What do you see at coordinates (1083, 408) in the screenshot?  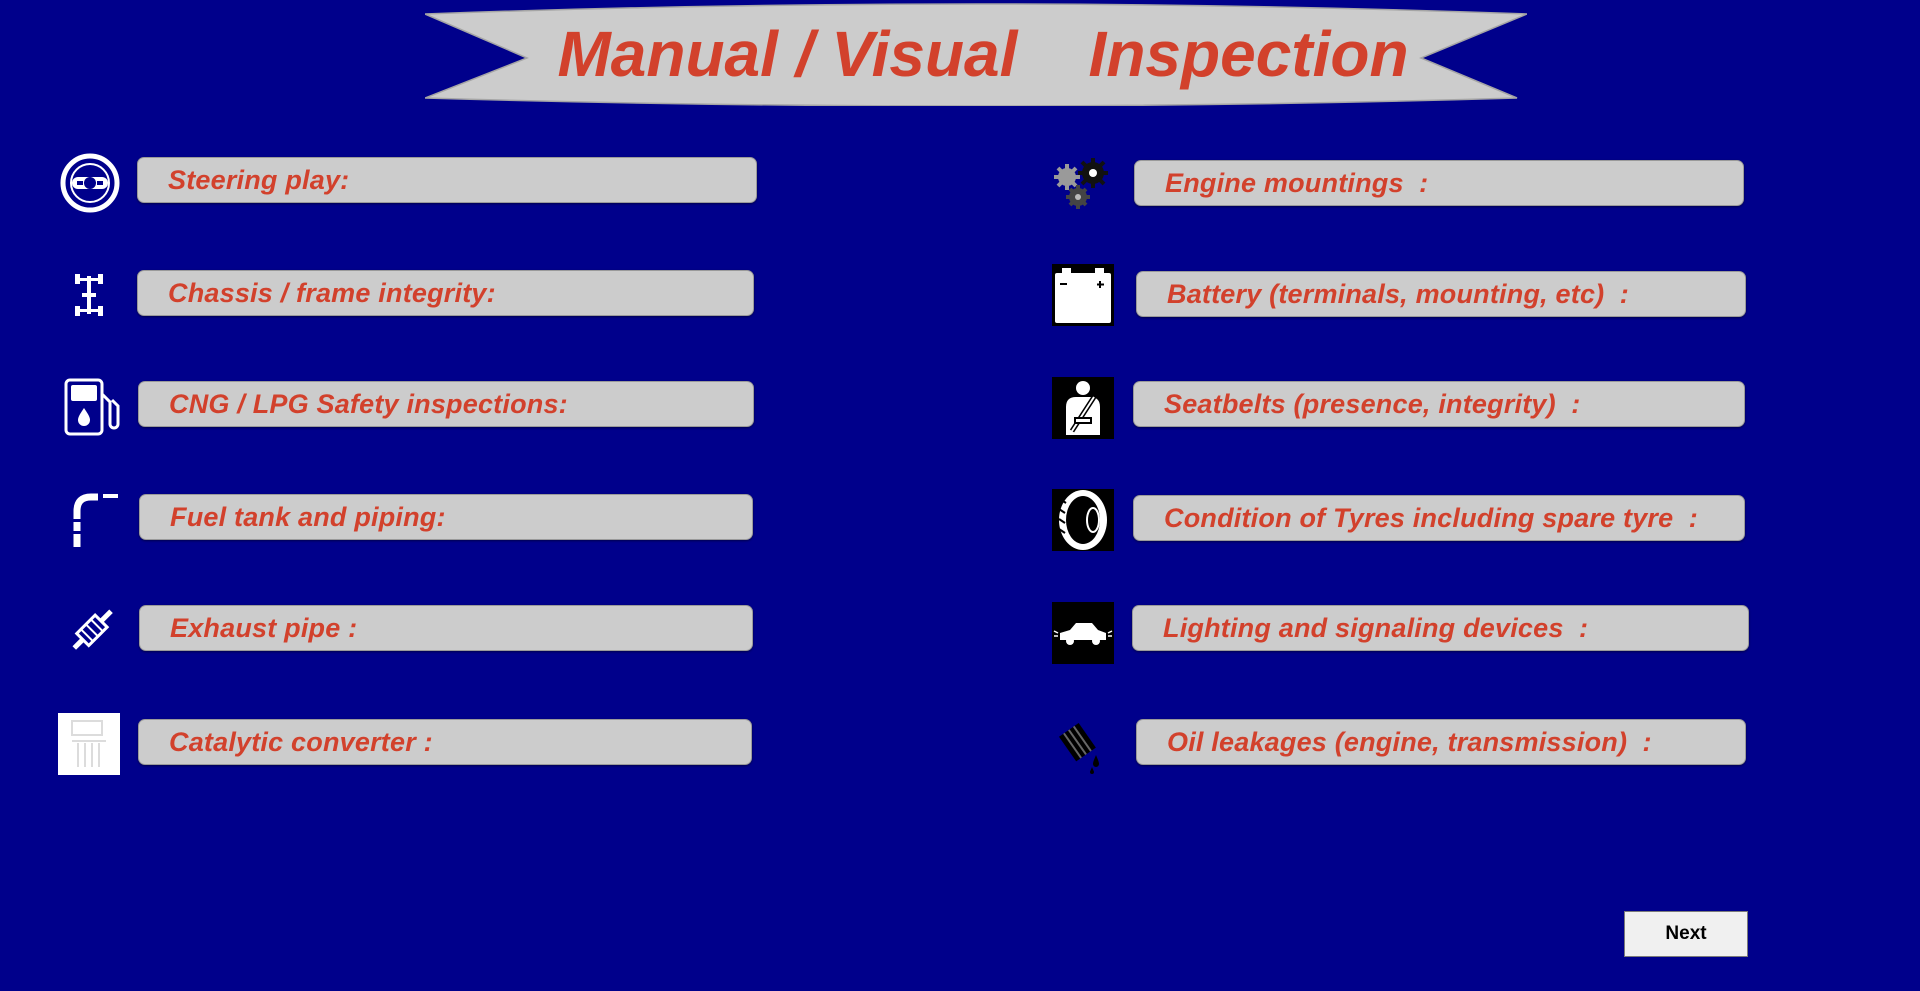 I see `seatbelt-icon` at bounding box center [1083, 408].